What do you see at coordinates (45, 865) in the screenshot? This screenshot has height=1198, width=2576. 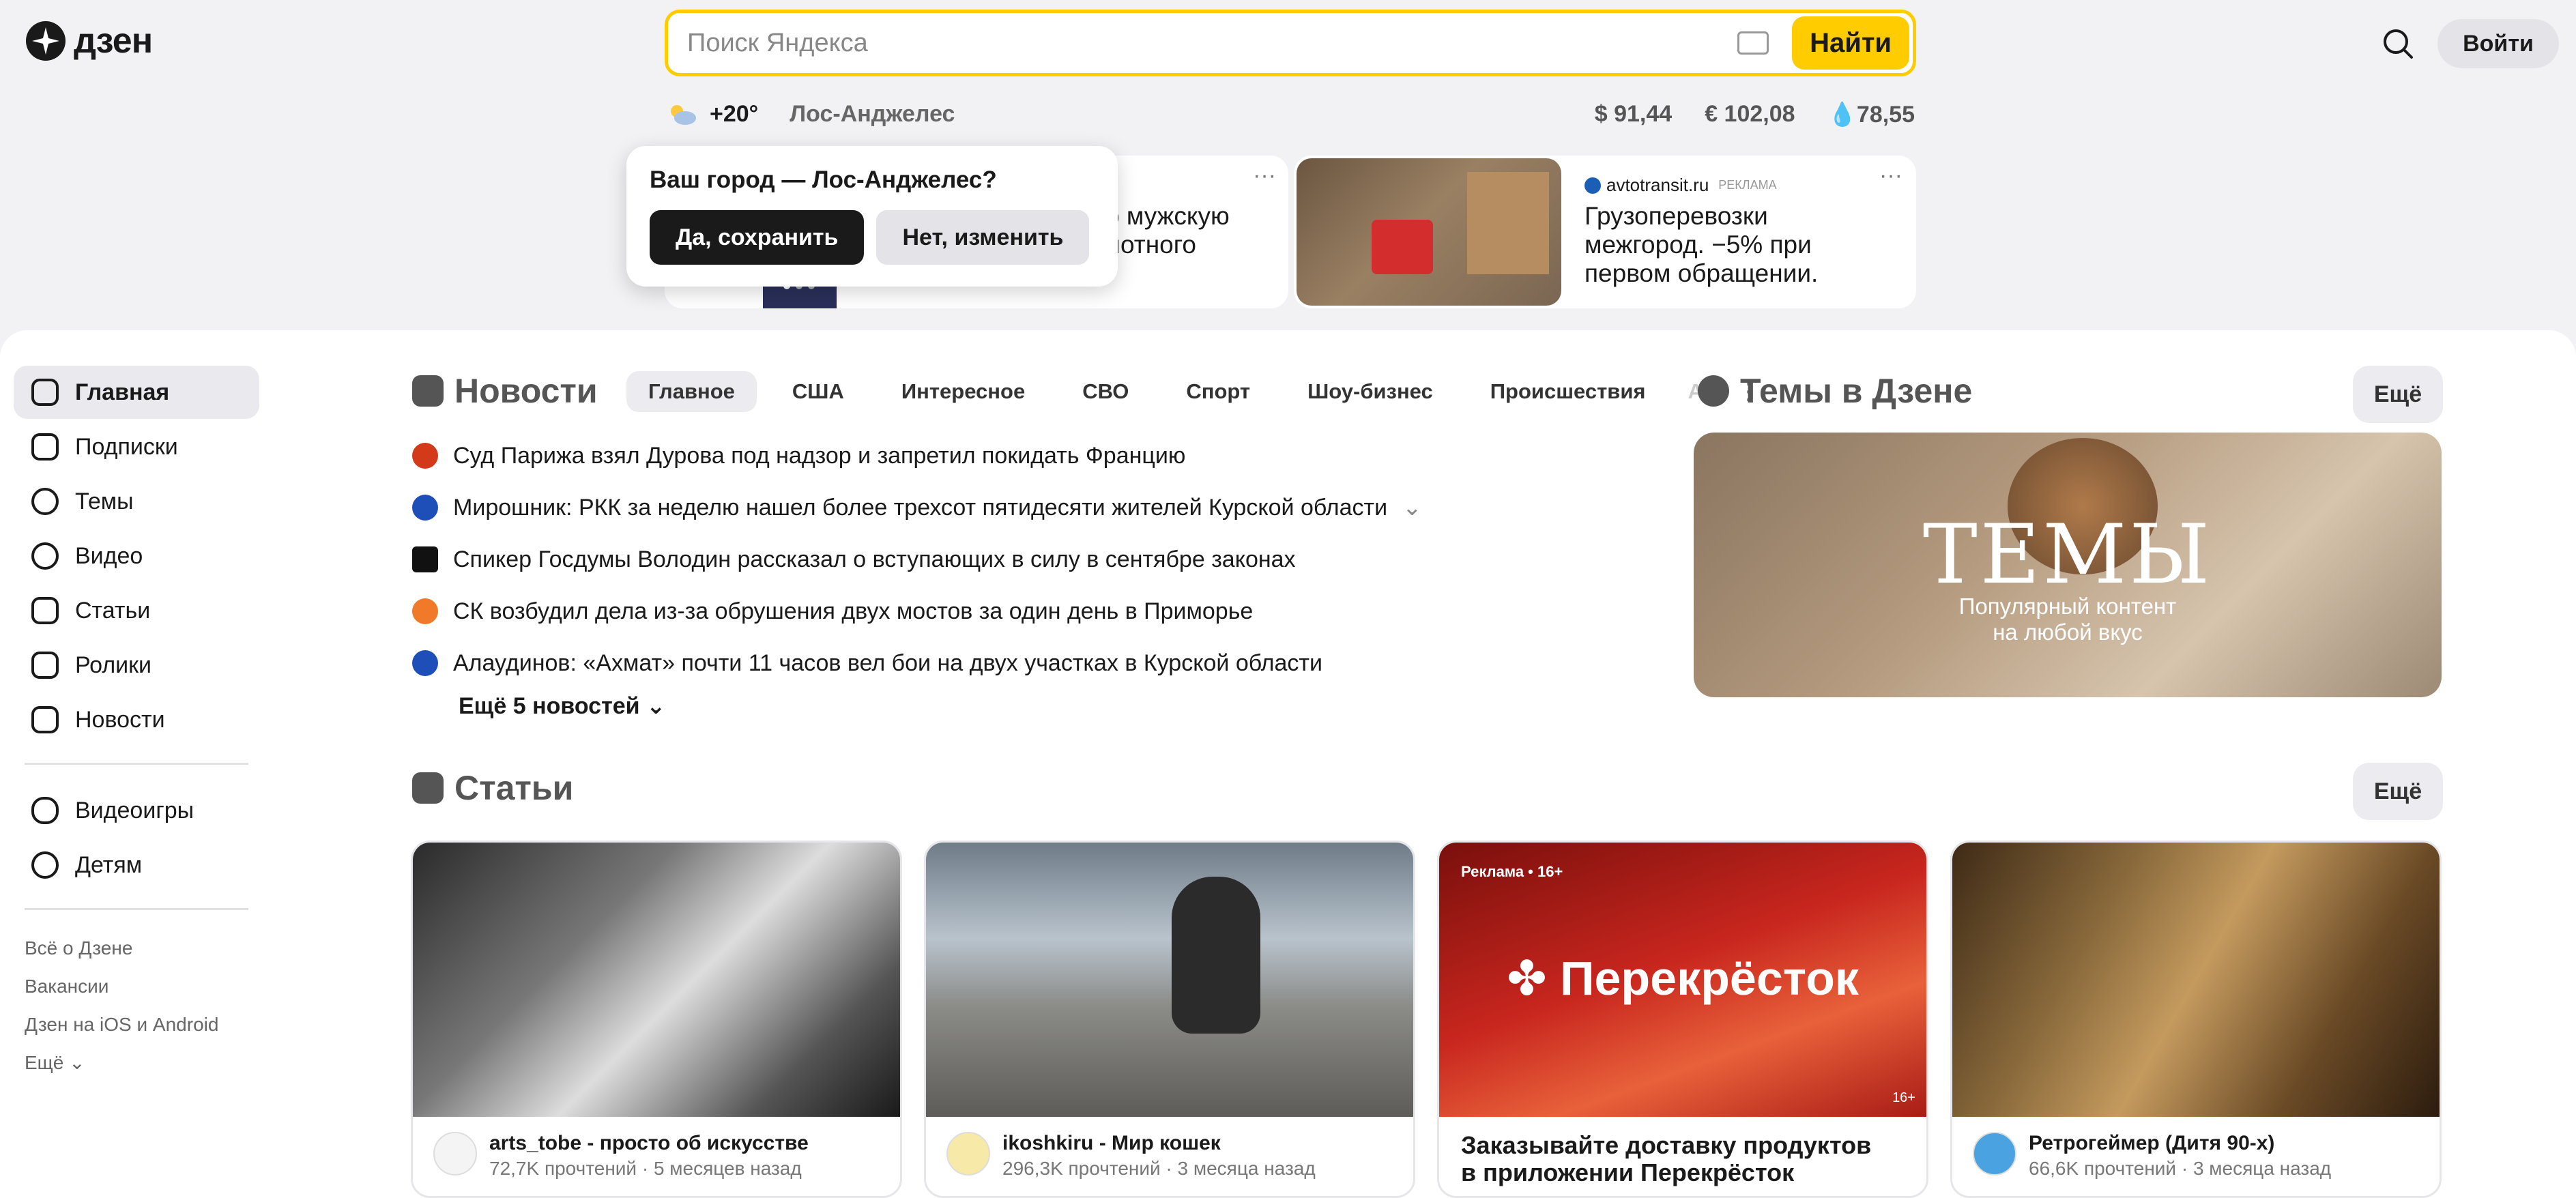 I see `bear-icon` at bounding box center [45, 865].